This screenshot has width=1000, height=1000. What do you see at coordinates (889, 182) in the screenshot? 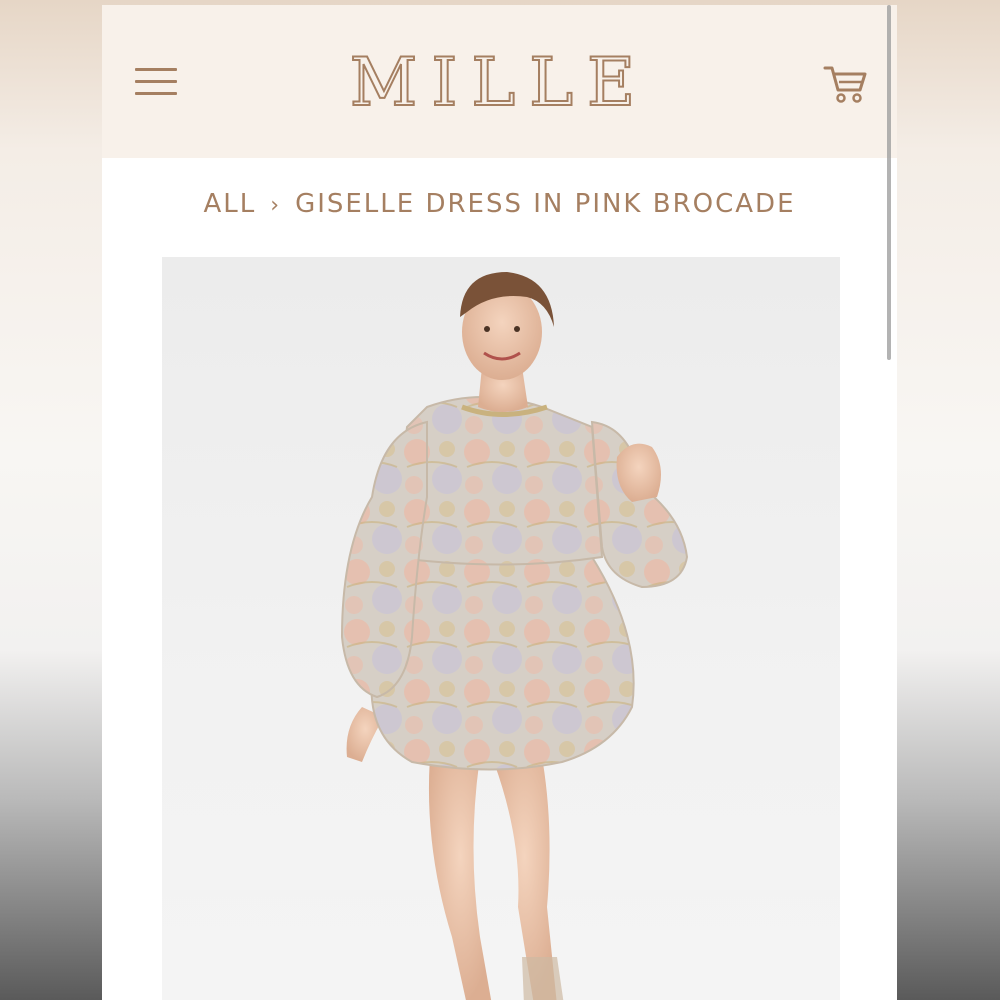
I see `scrollbar` at bounding box center [889, 182].